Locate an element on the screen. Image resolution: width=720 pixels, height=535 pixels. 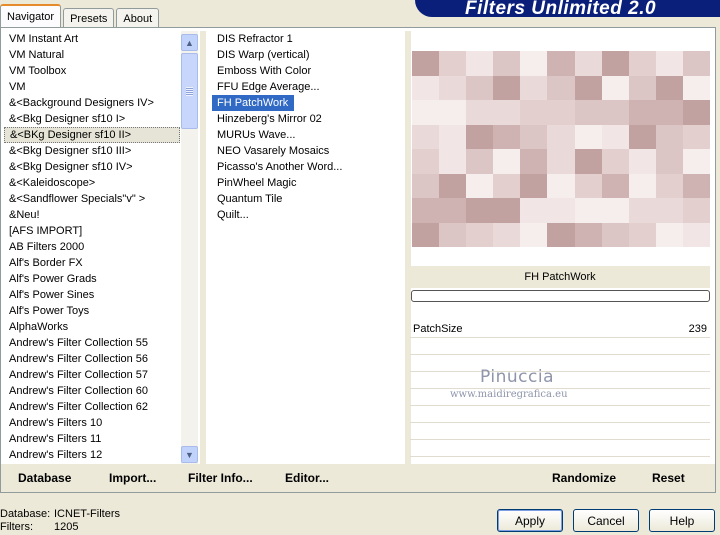
tab-about: About is located at coordinates (138, 18).